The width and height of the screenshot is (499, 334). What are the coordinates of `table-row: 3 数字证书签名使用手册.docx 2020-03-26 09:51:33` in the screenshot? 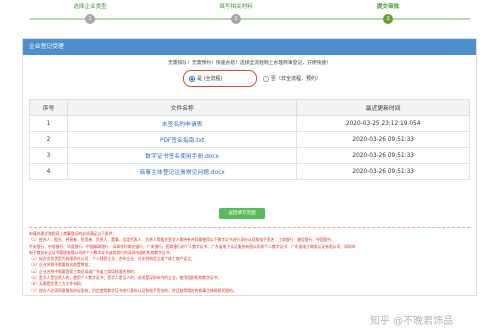 It's located at (249, 155).